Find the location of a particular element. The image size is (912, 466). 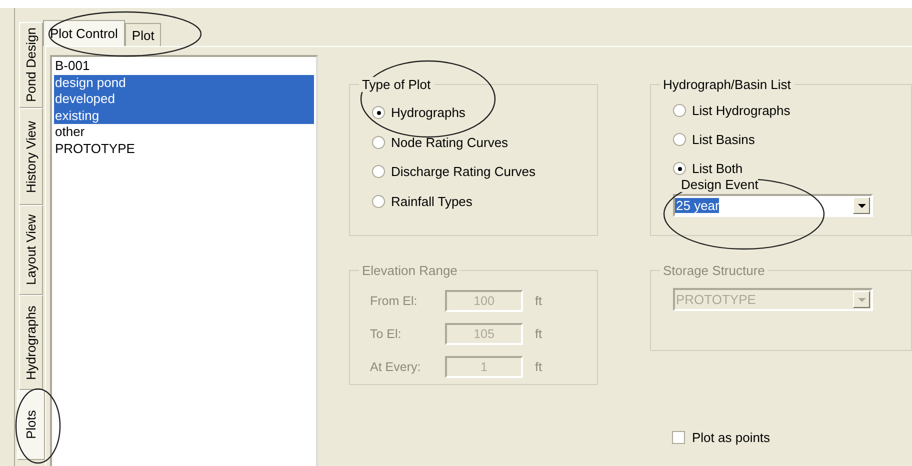

checkbox is located at coordinates (678, 437).